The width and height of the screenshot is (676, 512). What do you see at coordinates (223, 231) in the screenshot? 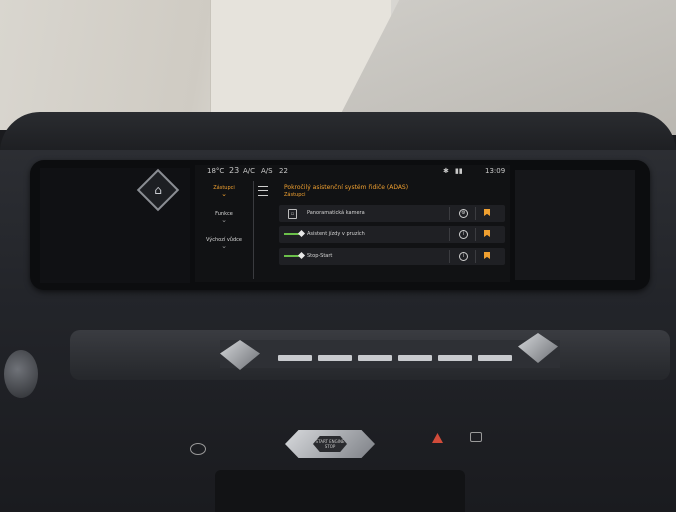
I see `shortcut-nav: Zástupci ⌄ Funkce ⌄ Výchozí vůdce ⌄` at bounding box center [223, 231].